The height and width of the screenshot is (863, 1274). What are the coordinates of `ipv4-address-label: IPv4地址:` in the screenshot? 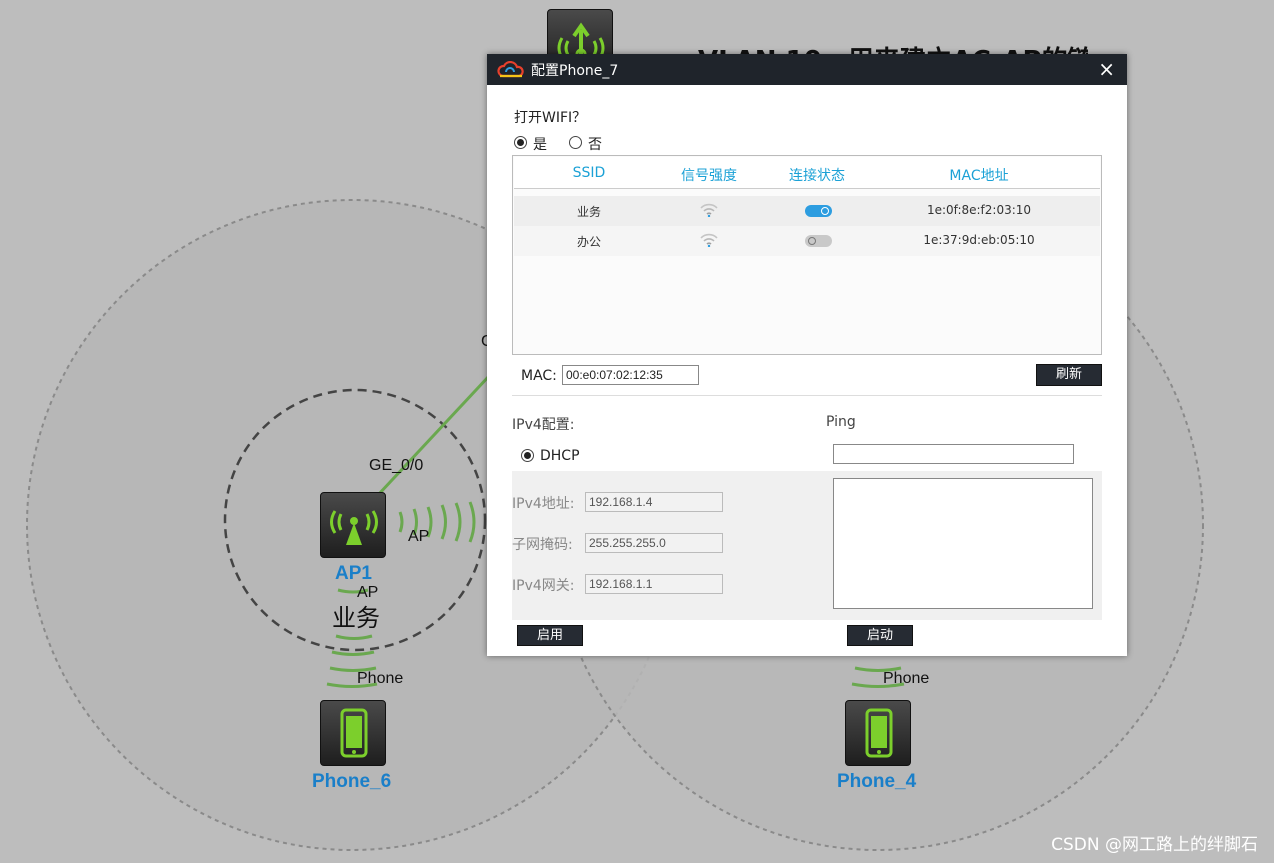 It's located at (543, 504).